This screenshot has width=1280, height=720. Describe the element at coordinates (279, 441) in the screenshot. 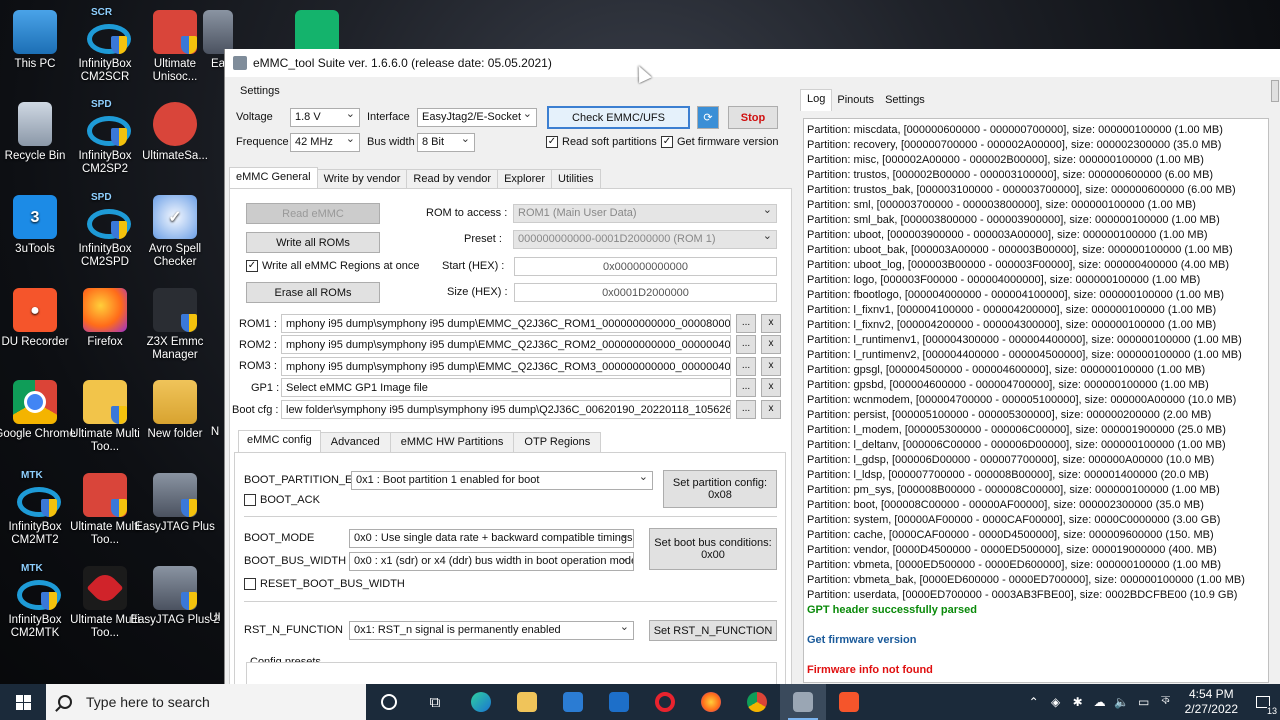

I see `tab-emmc-config: eMMC config` at that location.